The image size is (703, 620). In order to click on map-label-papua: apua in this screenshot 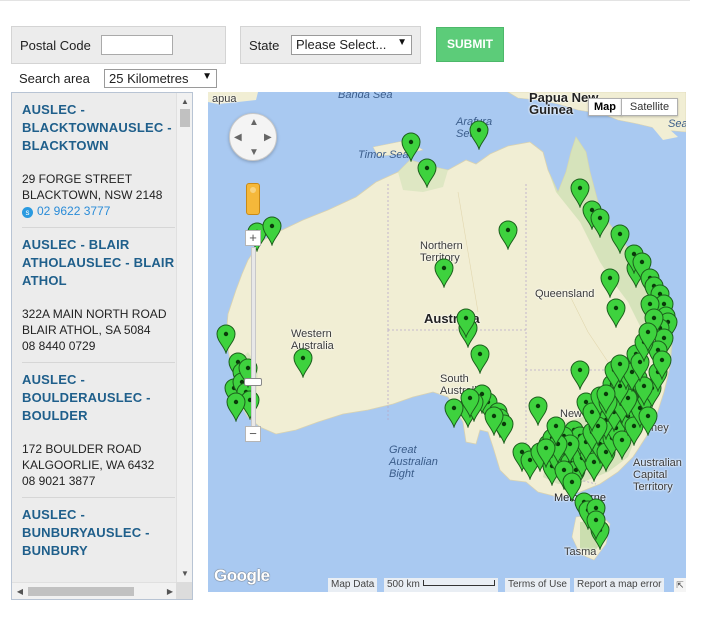, I will do `click(224, 99)`.